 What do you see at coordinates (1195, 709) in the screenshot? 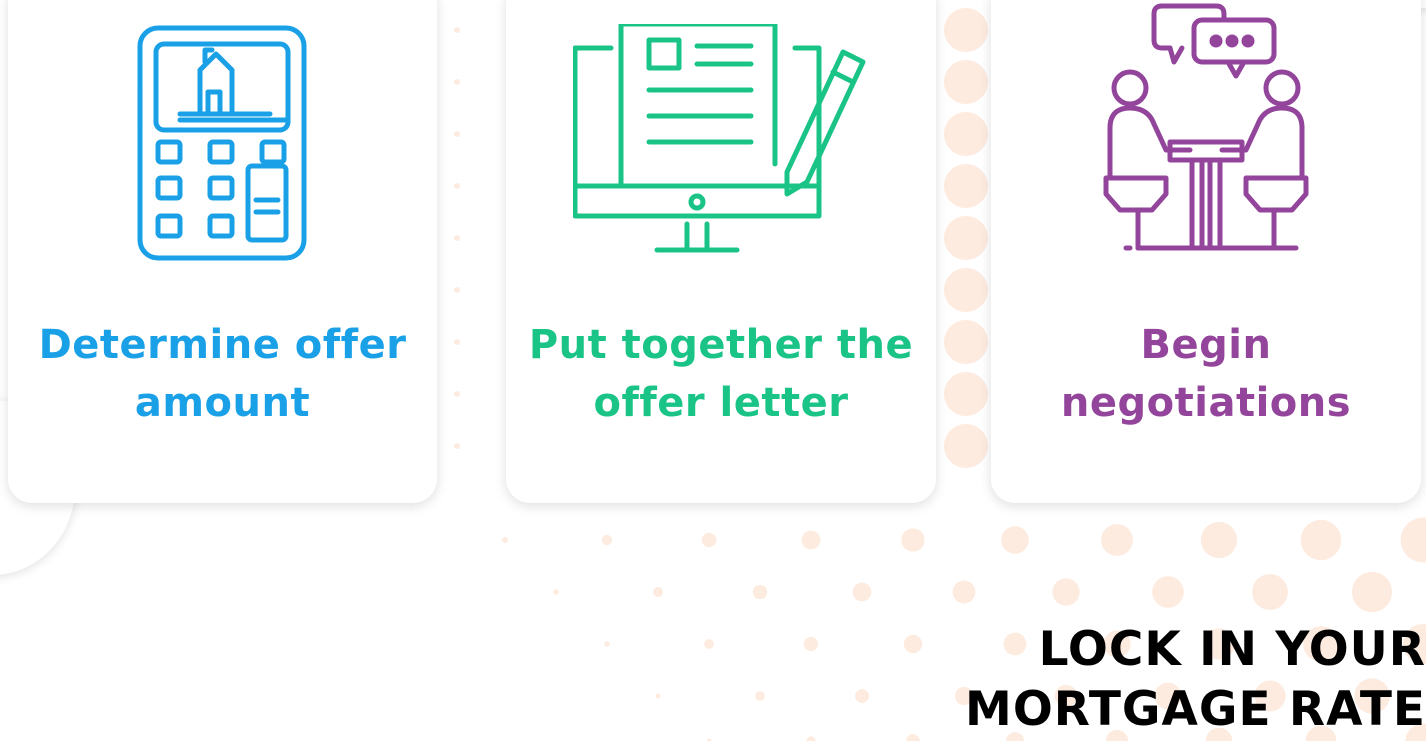
I see `next-step-heading-line-2: MORTGAGE RATE` at bounding box center [1195, 709].